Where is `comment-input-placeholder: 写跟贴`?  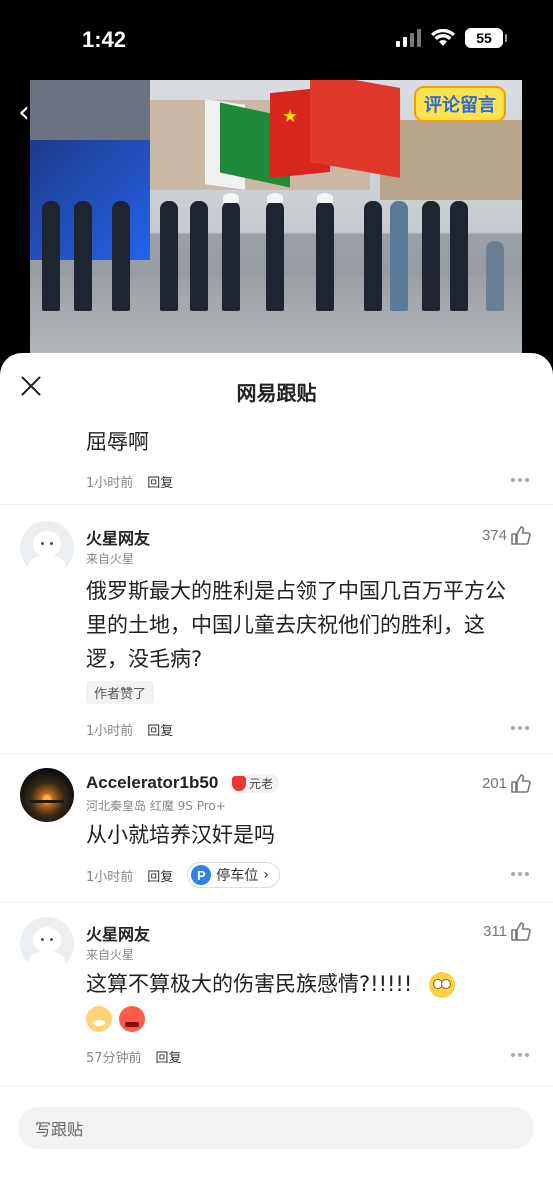
comment-input-placeholder: 写跟贴 is located at coordinates (59, 1129).